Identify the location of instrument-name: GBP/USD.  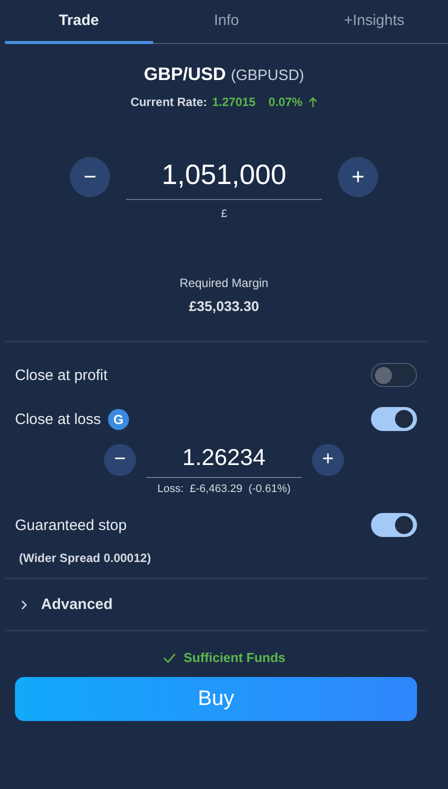
(185, 74).